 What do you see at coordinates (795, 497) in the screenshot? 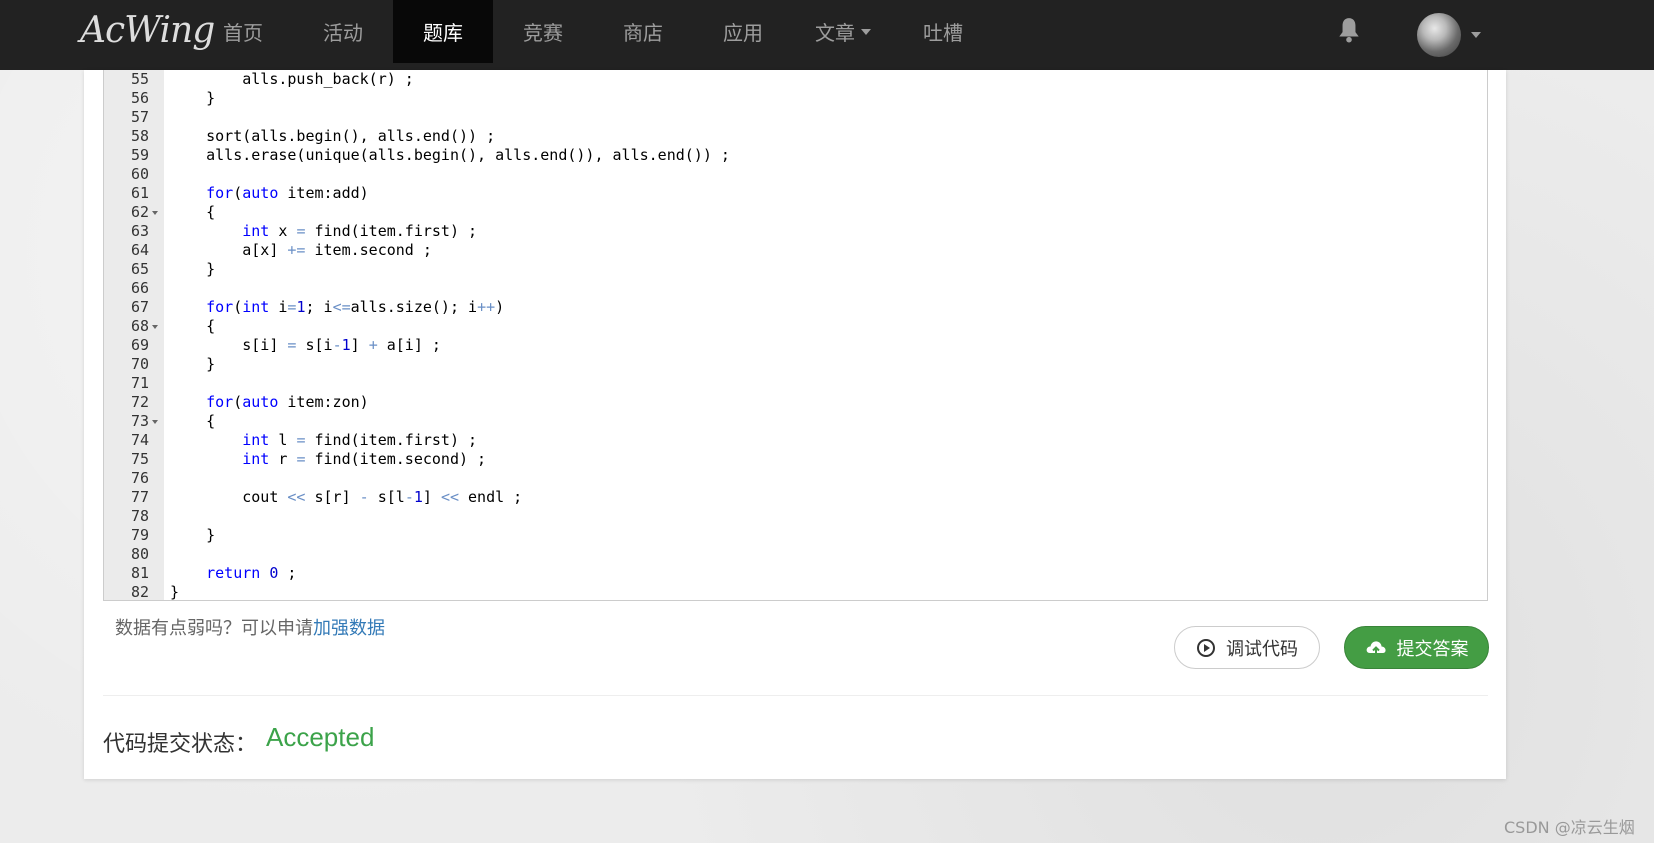
I see `code-line: 77 cout << s[r] - s[l-1] << endl ;` at bounding box center [795, 497].